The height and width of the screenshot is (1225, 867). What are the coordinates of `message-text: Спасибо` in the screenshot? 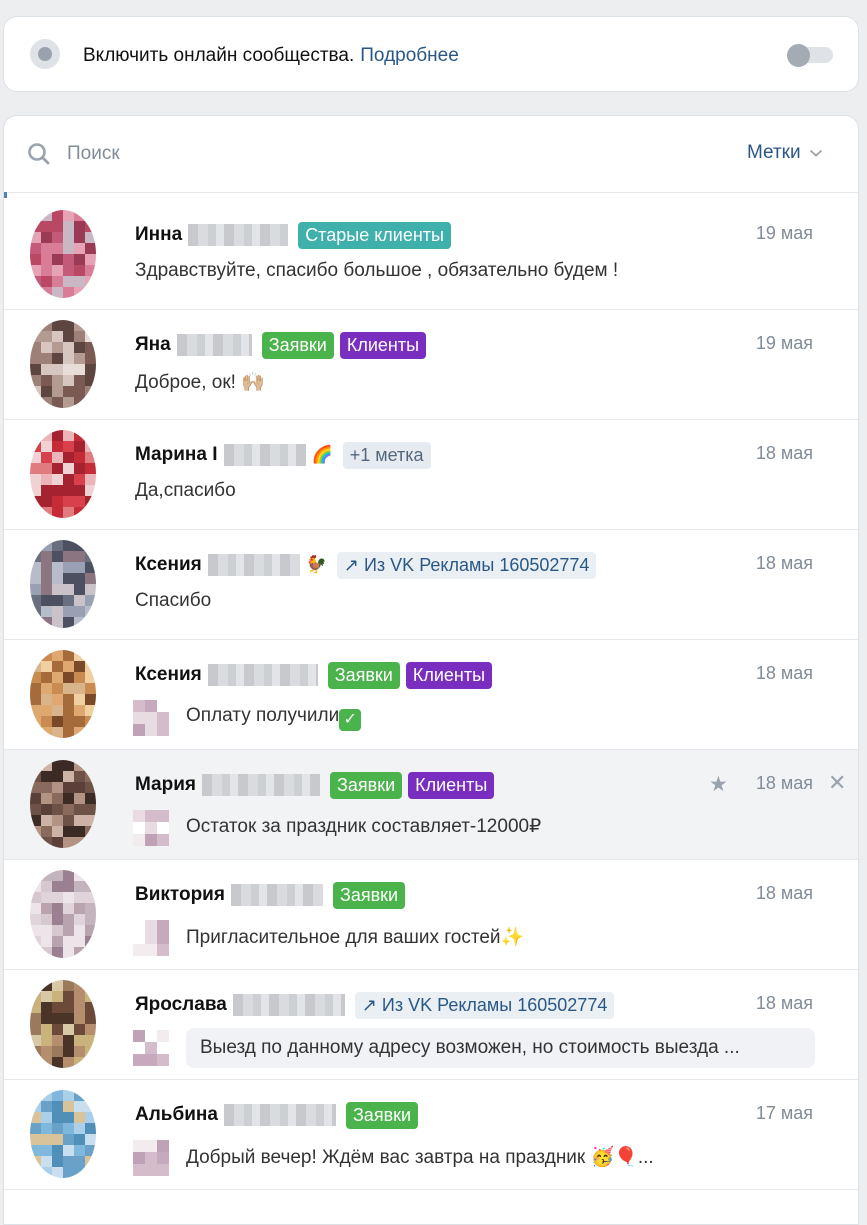 It's located at (173, 600).